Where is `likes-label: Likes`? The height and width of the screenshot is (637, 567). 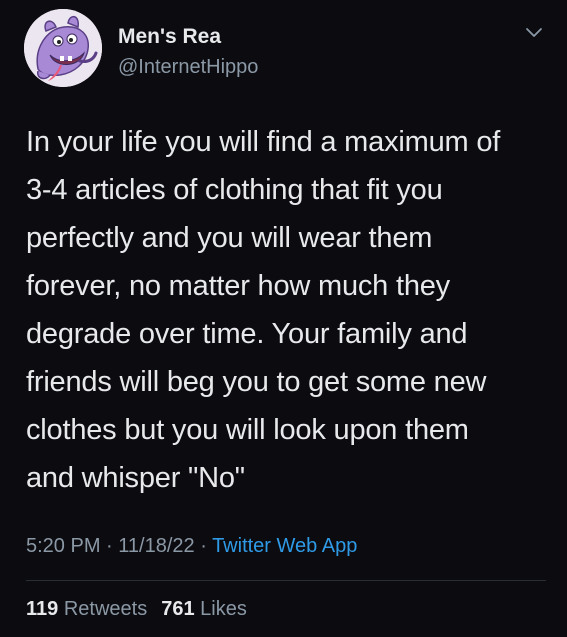 likes-label: Likes is located at coordinates (223, 609).